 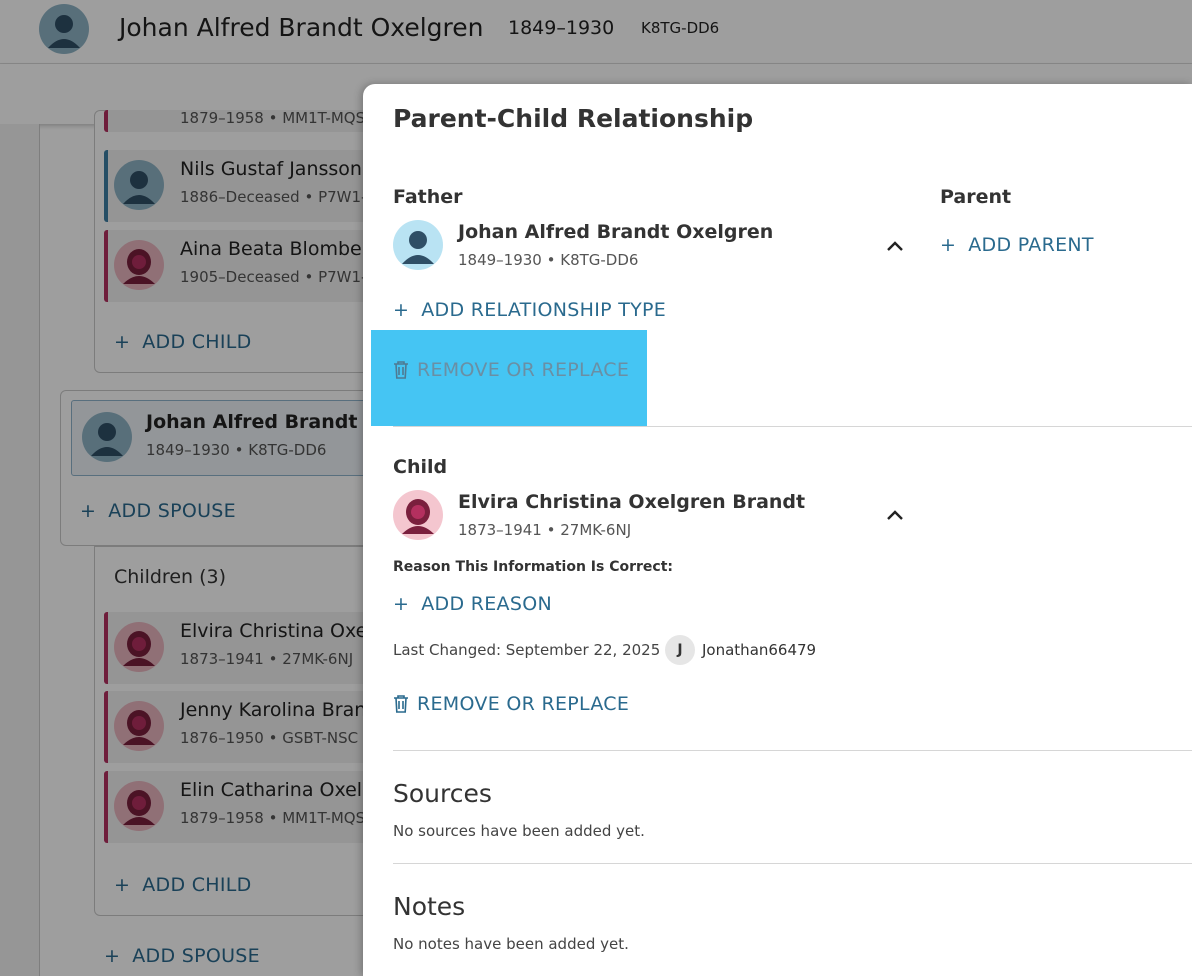 I want to click on reason-label: Reason This Information Is Correct:, so click(x=533, y=567).